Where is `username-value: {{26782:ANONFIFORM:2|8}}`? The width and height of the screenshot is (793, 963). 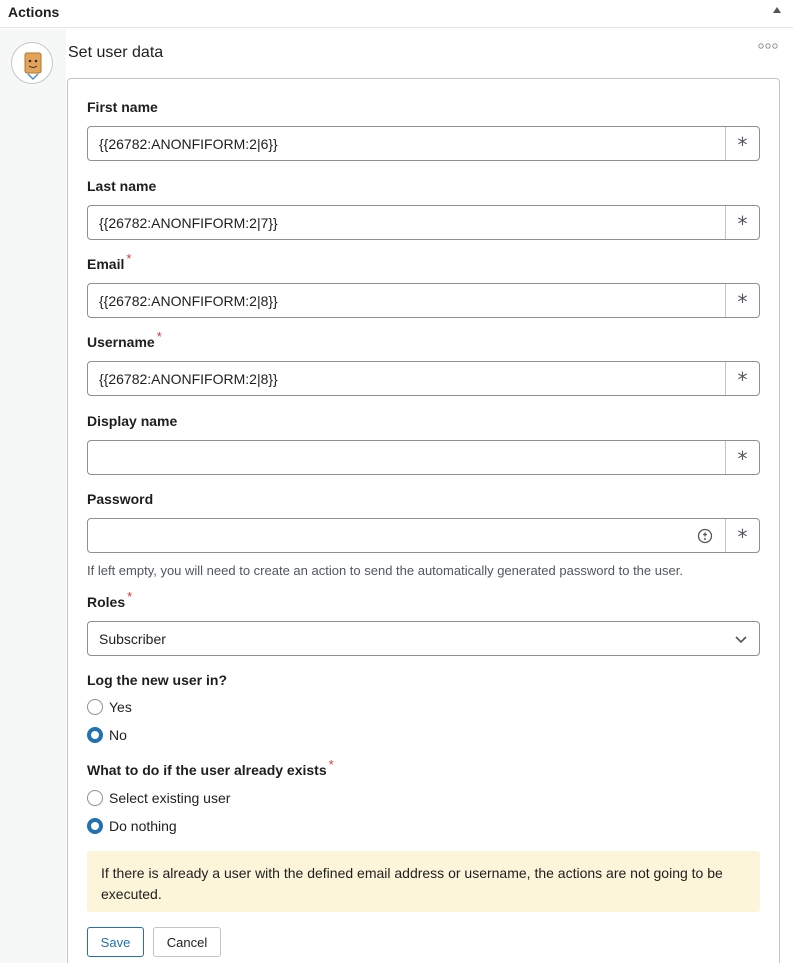 username-value: {{26782:ANONFIFORM:2|8}} is located at coordinates (188, 379).